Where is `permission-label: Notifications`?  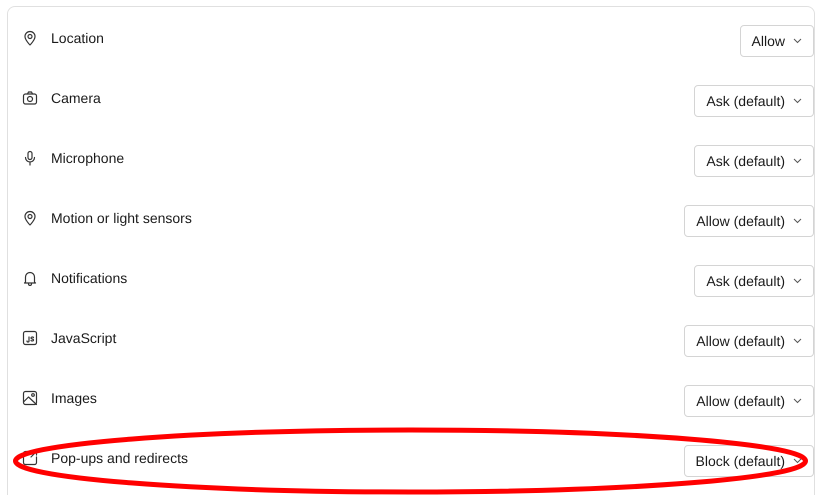
permission-label: Notifications is located at coordinates (89, 278).